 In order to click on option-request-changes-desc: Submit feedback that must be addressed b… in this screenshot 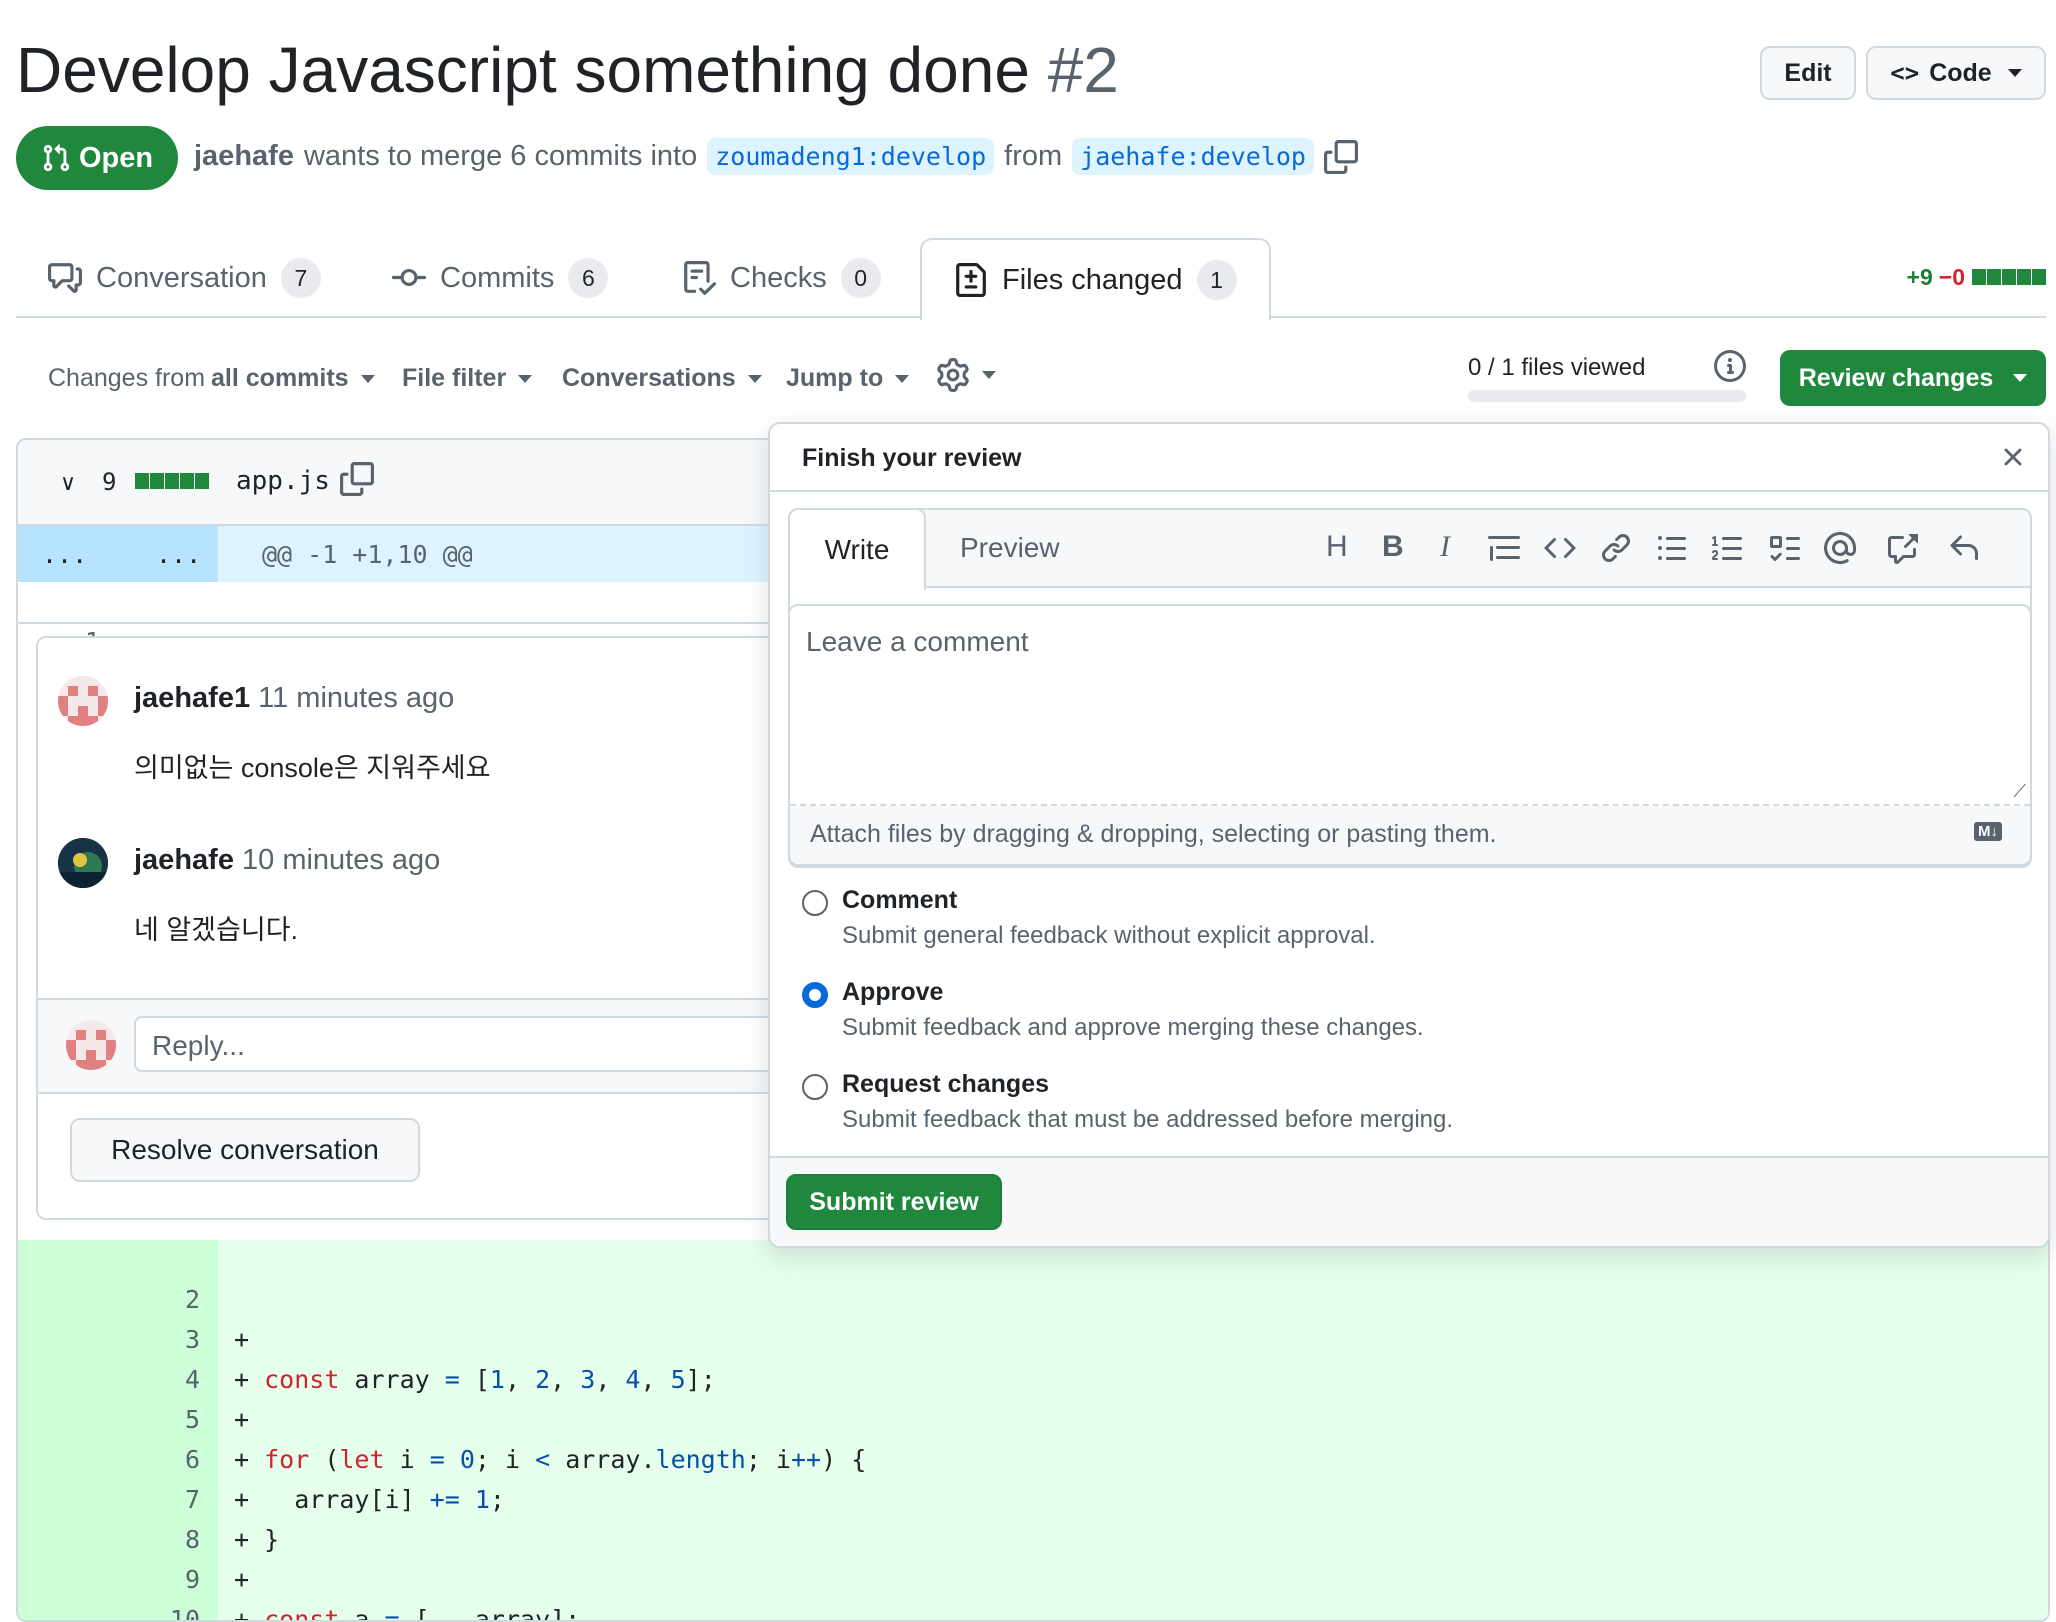, I will do `click(1148, 1119)`.